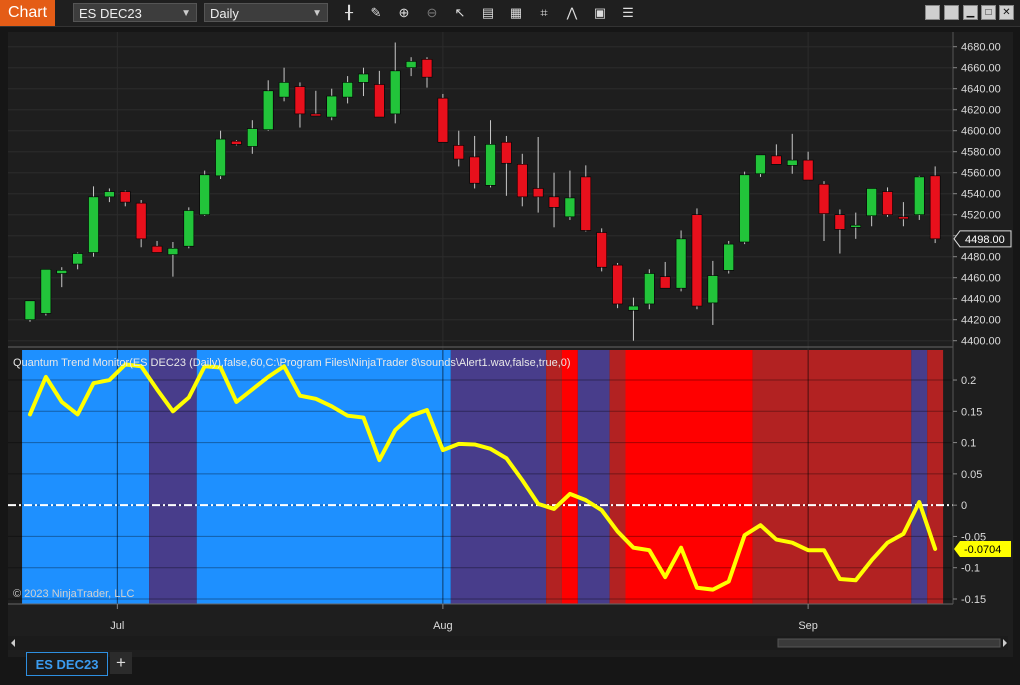  What do you see at coordinates (460, 13) in the screenshot?
I see `pointer-icon: ↖` at bounding box center [460, 13].